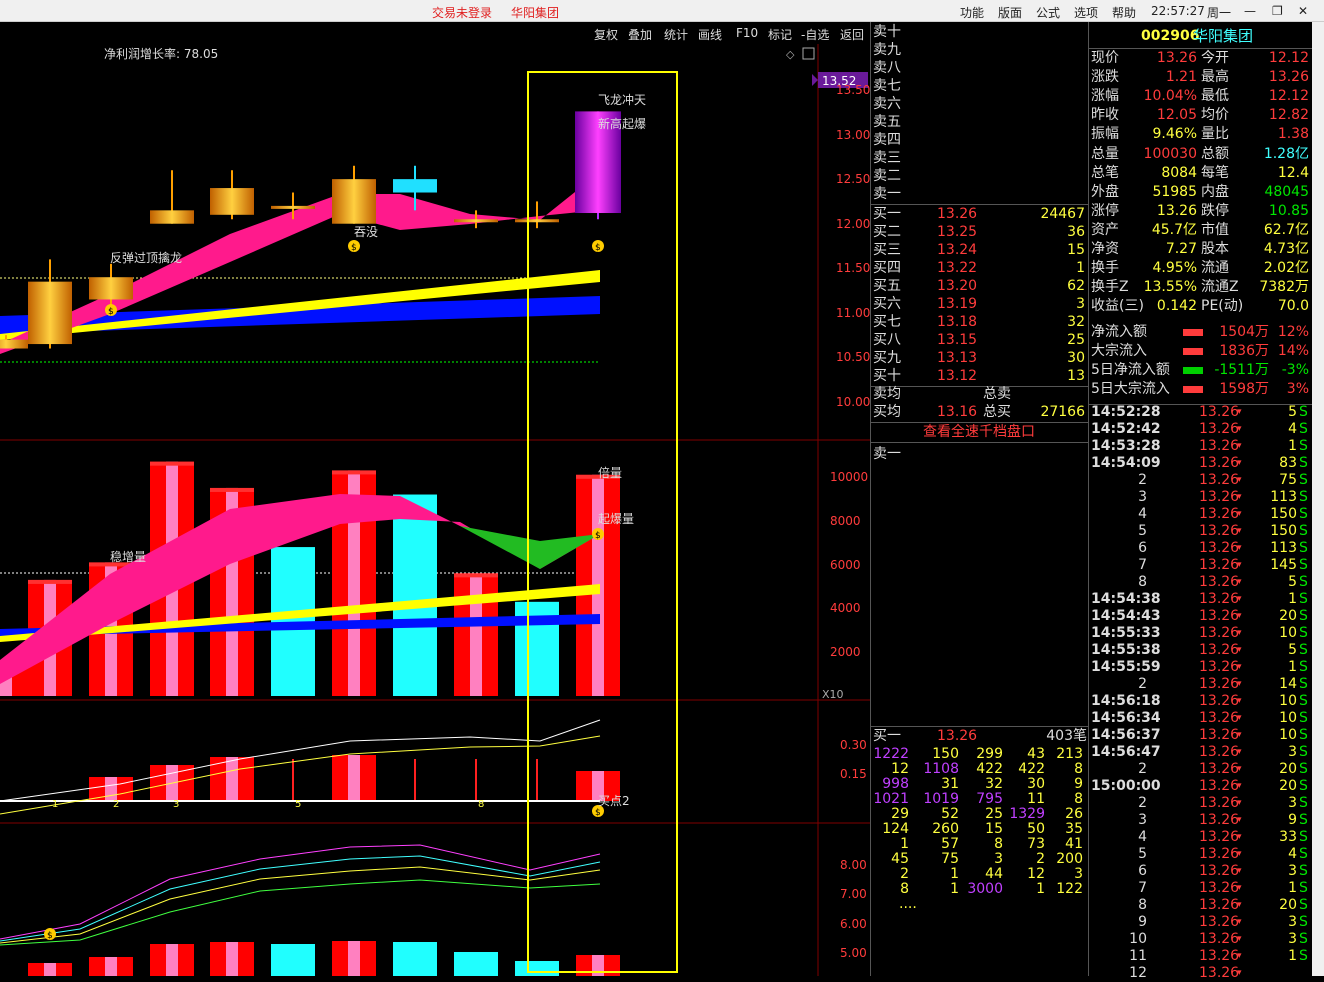 The height and width of the screenshot is (982, 1324). I want to click on menu-options: 选项, so click(1086, 12).